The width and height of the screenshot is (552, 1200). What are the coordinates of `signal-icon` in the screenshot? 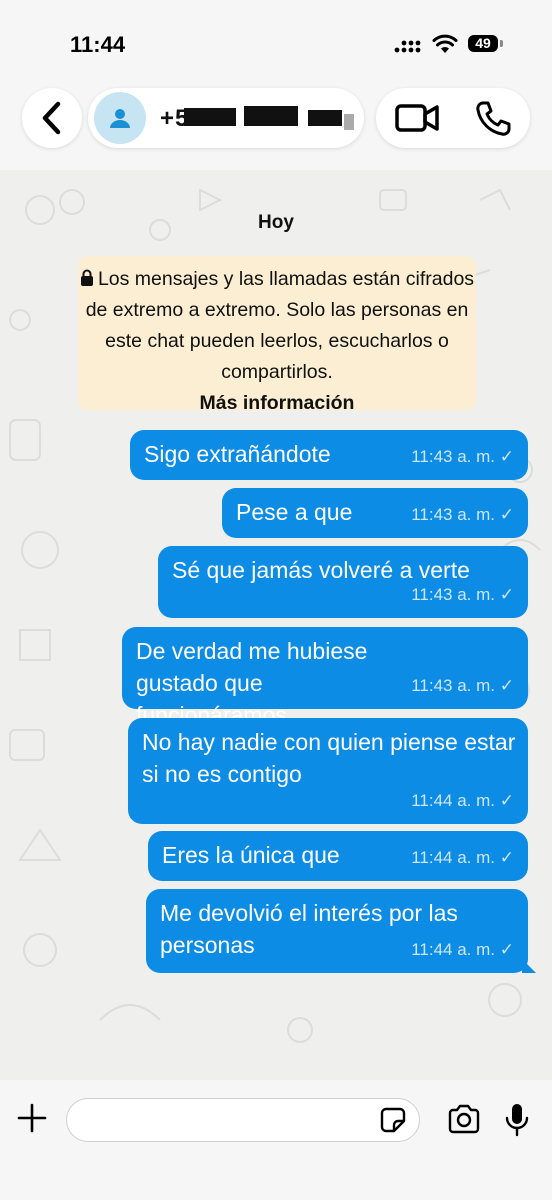 It's located at (407, 46).